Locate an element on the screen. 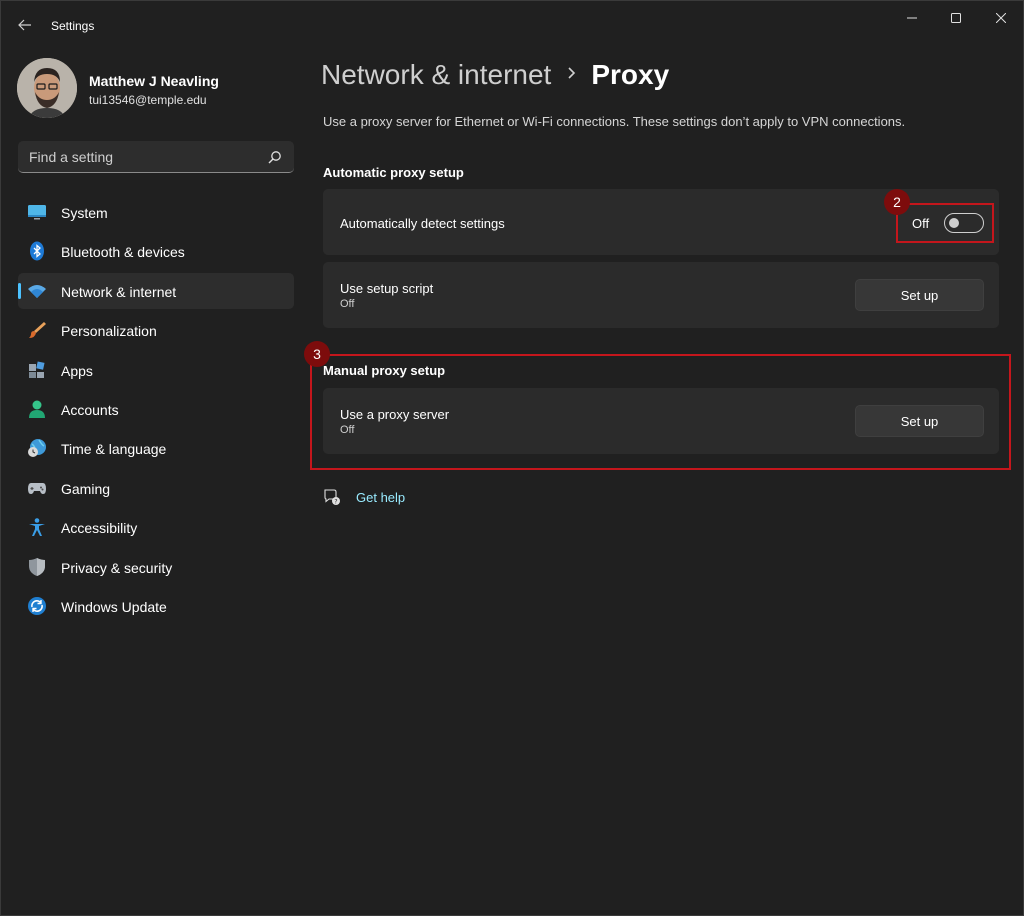 This screenshot has width=1024, height=916. close-icon is located at coordinates (1001, 18).